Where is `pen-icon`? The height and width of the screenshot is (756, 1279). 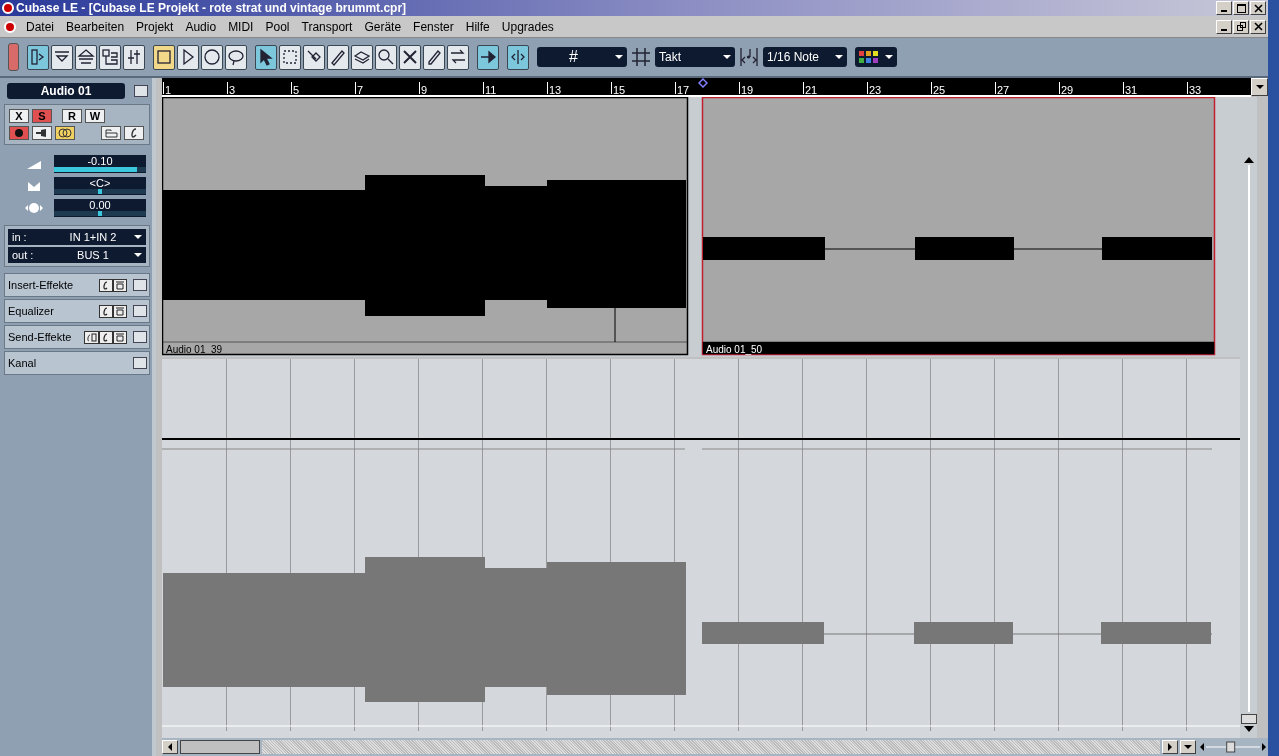 pen-icon is located at coordinates (434, 57).